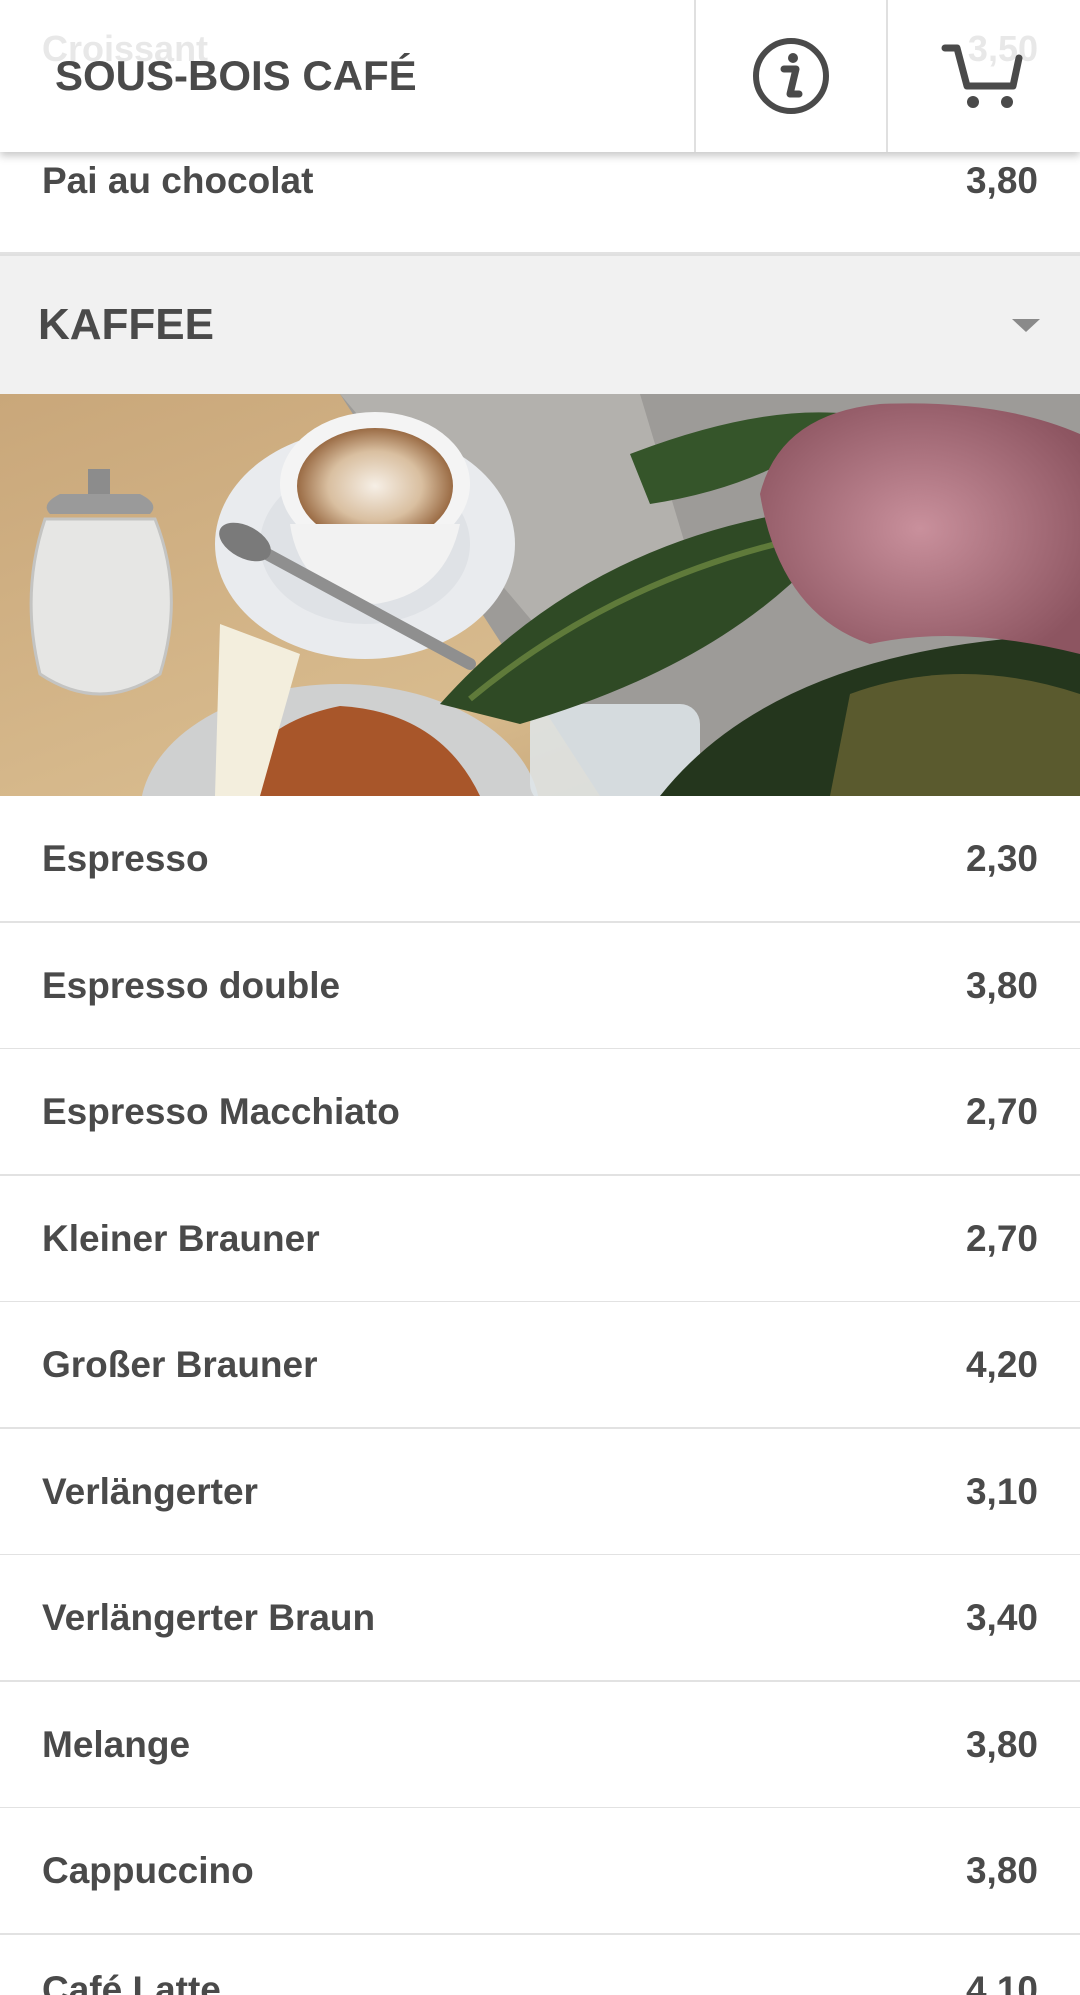 This screenshot has width=1080, height=1995. What do you see at coordinates (125, 858) in the screenshot?
I see `menu-item-name: Espresso` at bounding box center [125, 858].